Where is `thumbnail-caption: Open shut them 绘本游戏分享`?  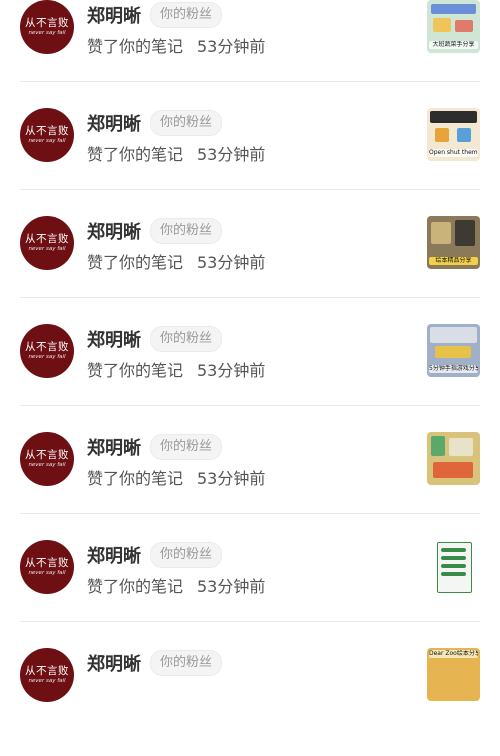 thumbnail-caption: Open shut them 绘本游戏分享 is located at coordinates (453, 153).